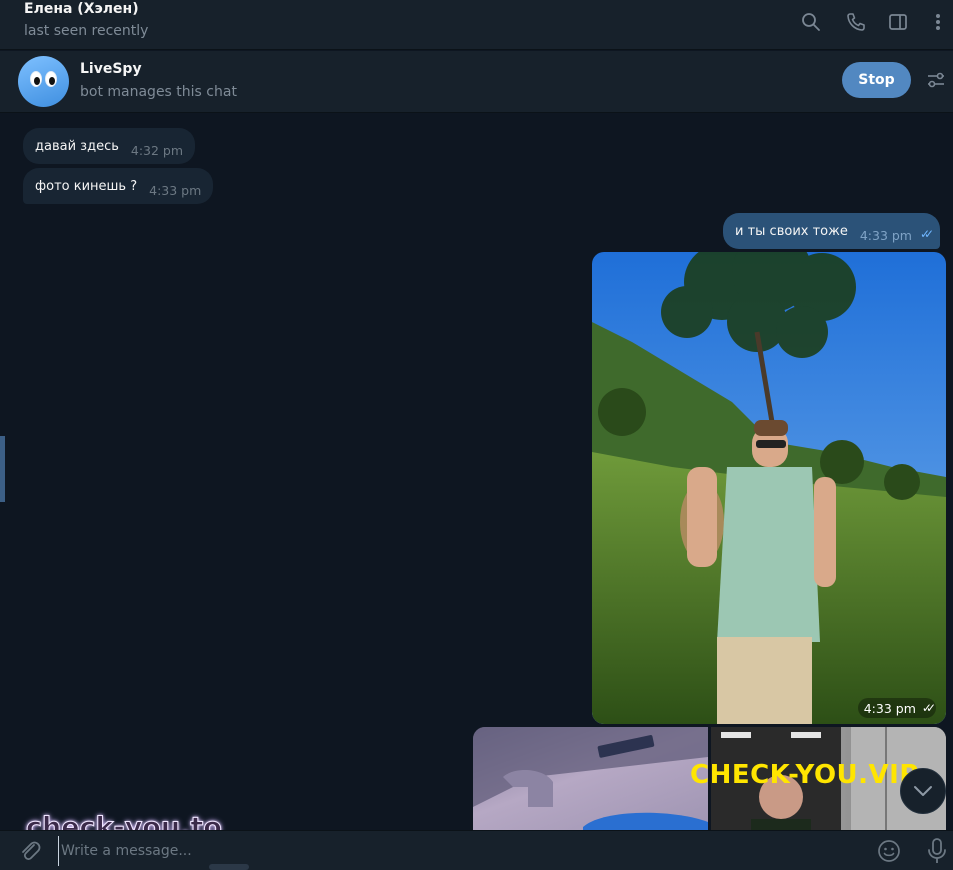  What do you see at coordinates (77, 146) in the screenshot?
I see `message-text: давай здесь` at bounding box center [77, 146].